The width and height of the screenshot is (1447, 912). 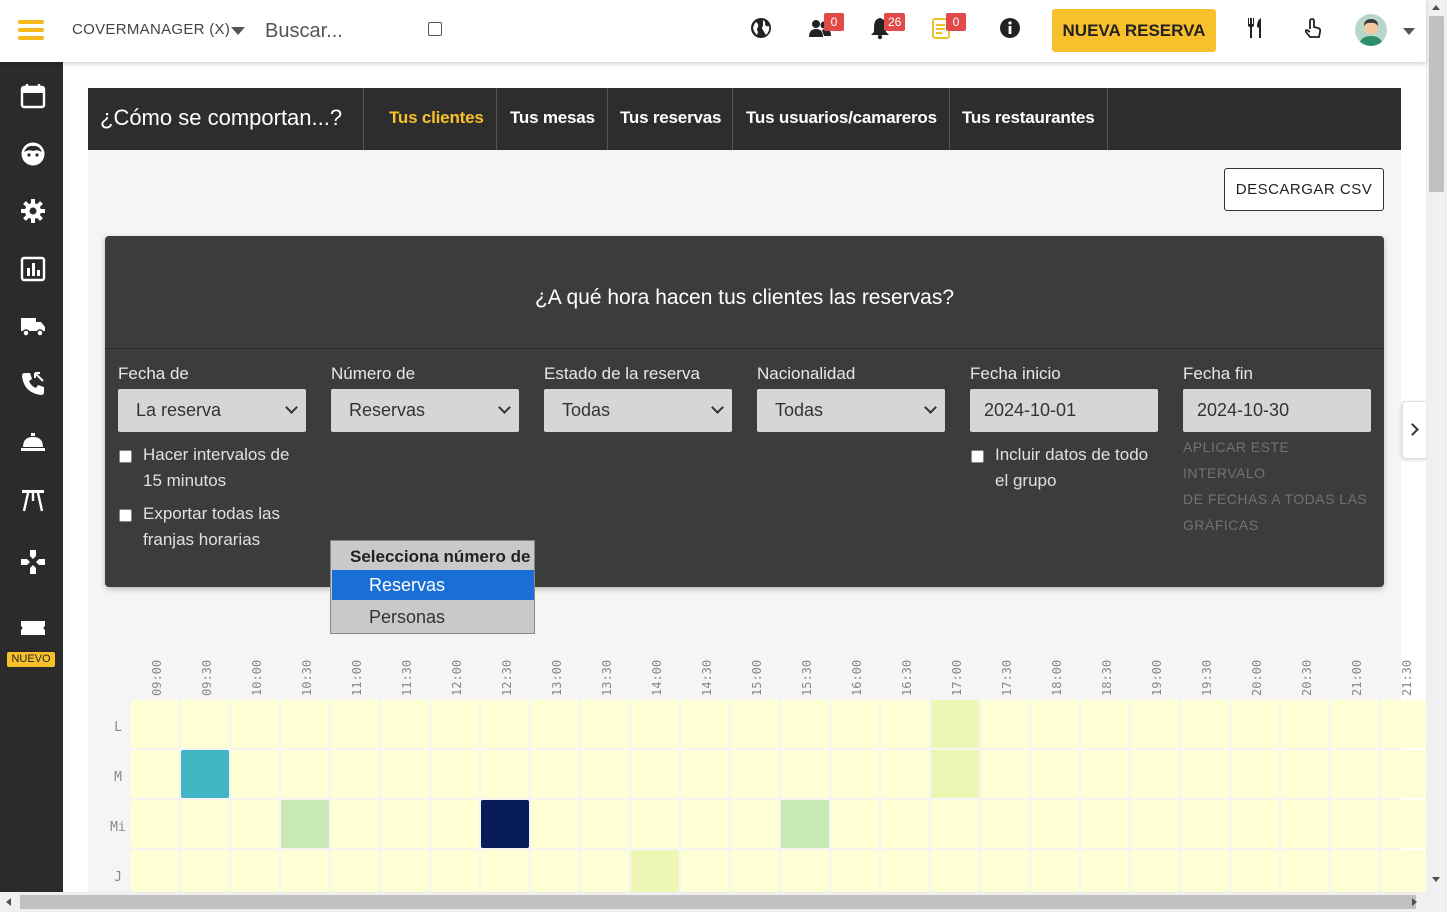 I want to click on hour-label: 12:00, so click(x=457, y=677).